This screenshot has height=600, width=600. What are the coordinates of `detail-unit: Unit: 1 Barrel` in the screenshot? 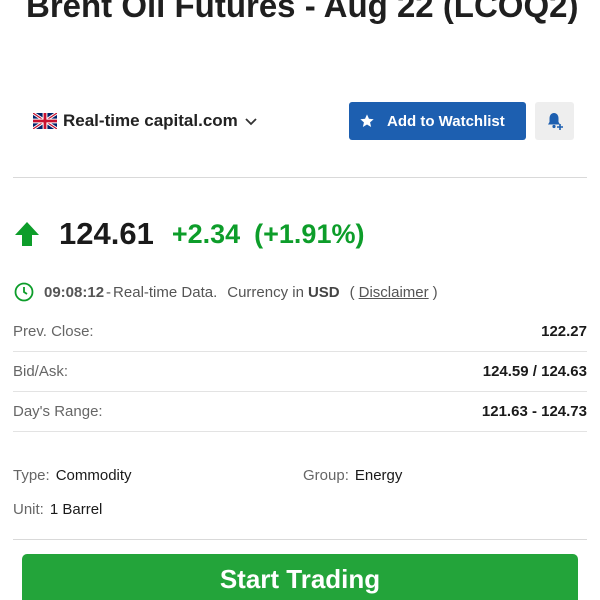 It's located at (57, 509).